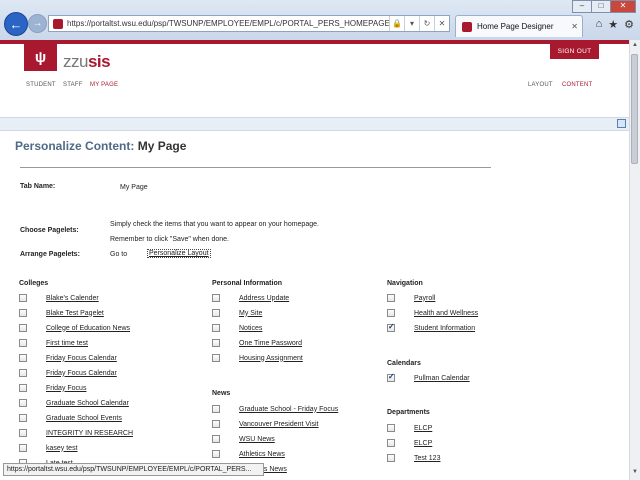  What do you see at coordinates (67, 343) in the screenshot?
I see `pagelet-link: First time test` at bounding box center [67, 343].